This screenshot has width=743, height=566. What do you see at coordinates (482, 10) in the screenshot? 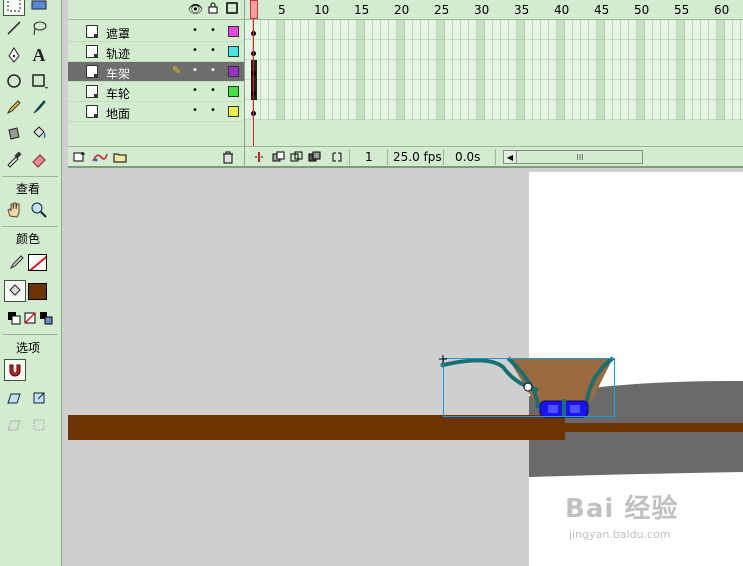
I see `ruler-tick: 30` at bounding box center [482, 10].